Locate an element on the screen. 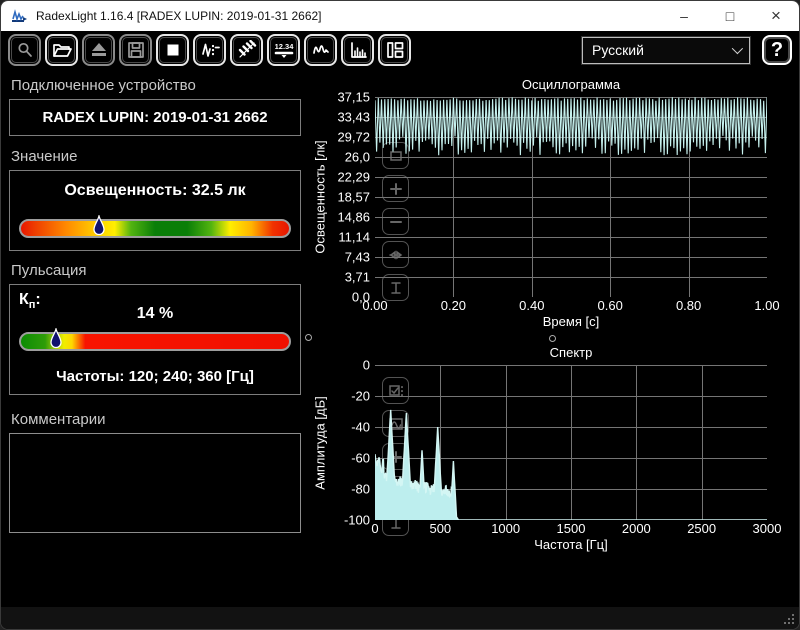 This screenshot has width=800, height=630. oscillogram-zoom-box-button is located at coordinates (395, 155).